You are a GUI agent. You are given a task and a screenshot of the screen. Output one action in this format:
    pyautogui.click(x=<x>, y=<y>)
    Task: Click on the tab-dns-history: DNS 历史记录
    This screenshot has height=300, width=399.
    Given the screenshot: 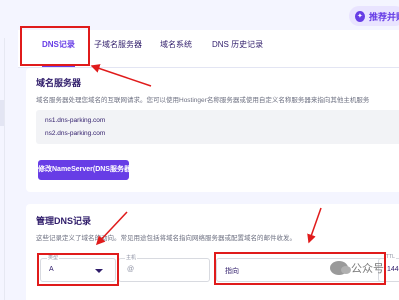 What is the action you would take?
    pyautogui.click(x=237, y=48)
    